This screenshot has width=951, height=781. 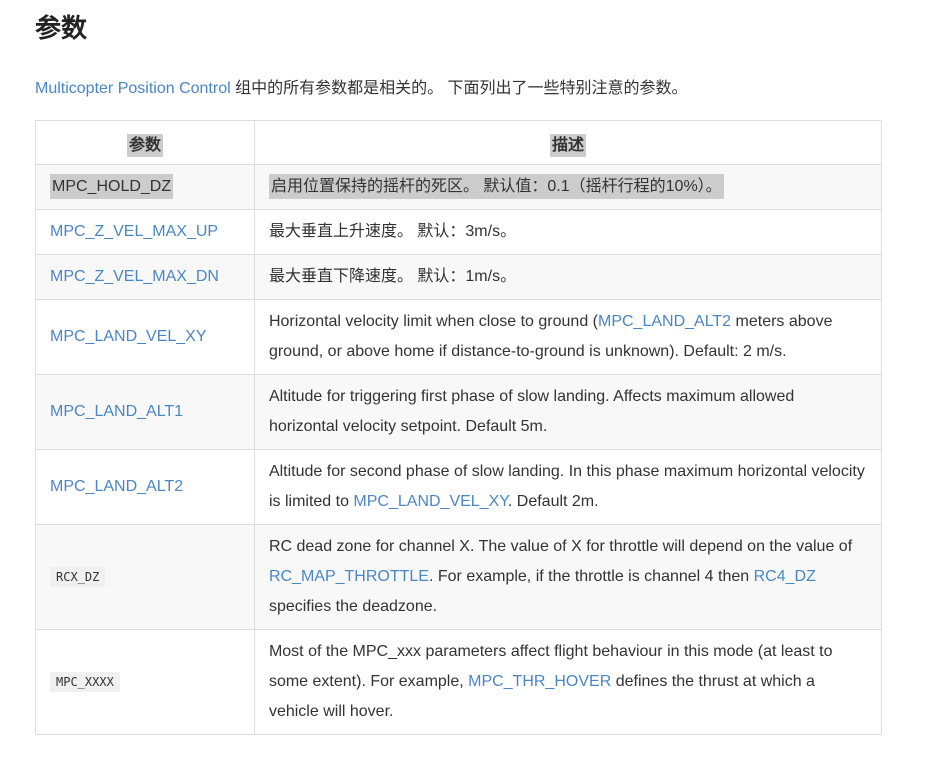 I want to click on inline-link-rc-map-throttle: RC_MAP_THROTTLE, so click(x=349, y=576).